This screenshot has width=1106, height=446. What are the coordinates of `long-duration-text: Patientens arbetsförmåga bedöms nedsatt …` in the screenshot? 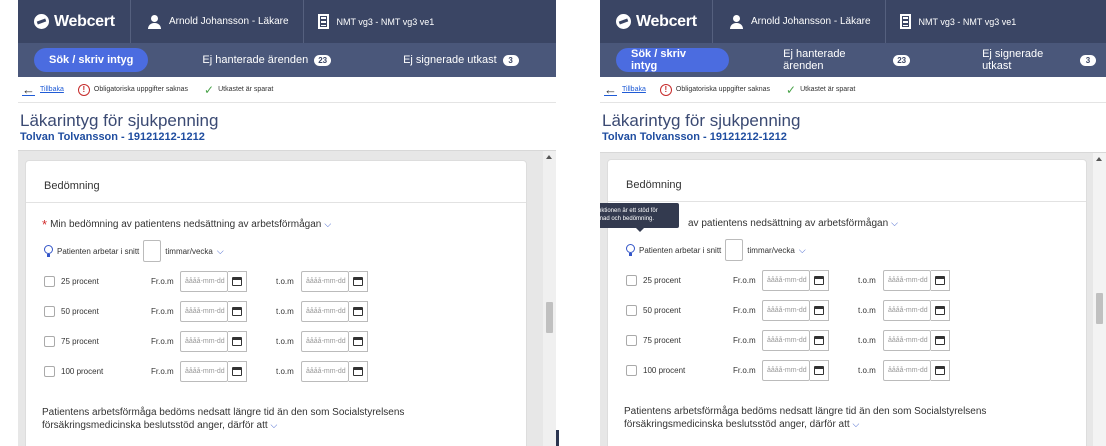 It's located at (805, 418).